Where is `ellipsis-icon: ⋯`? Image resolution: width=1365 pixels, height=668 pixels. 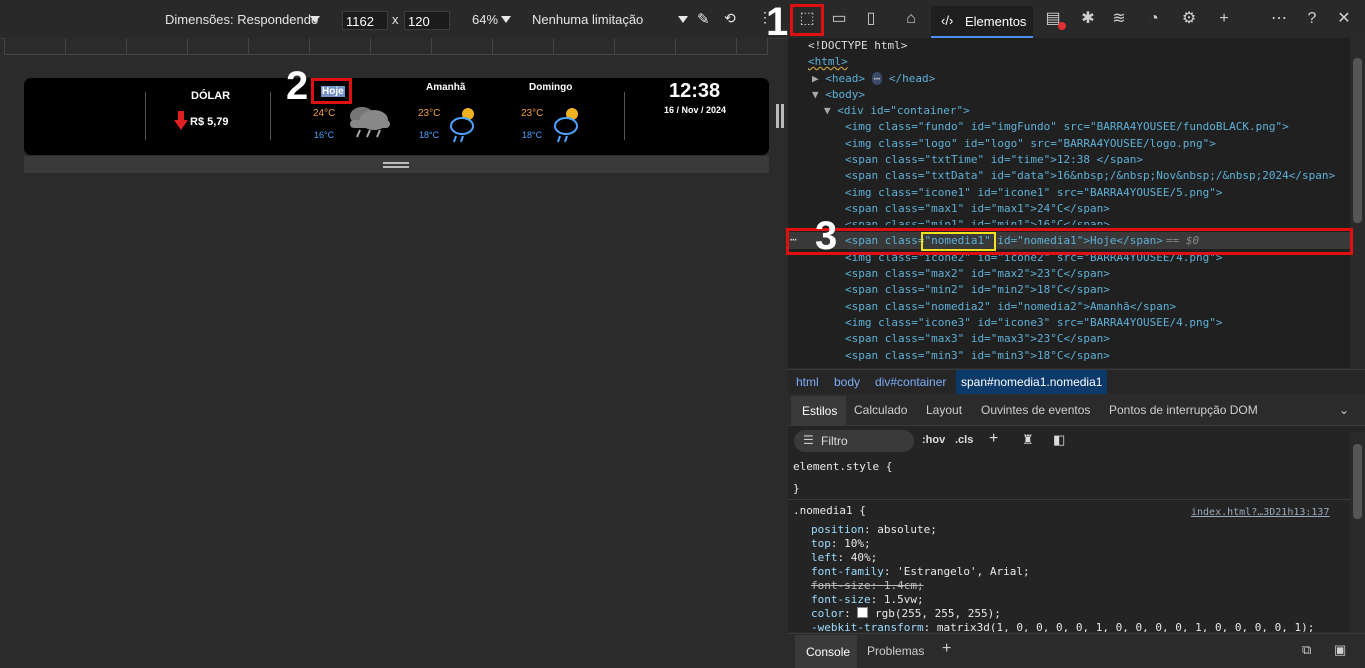 ellipsis-icon: ⋯ is located at coordinates (877, 78).